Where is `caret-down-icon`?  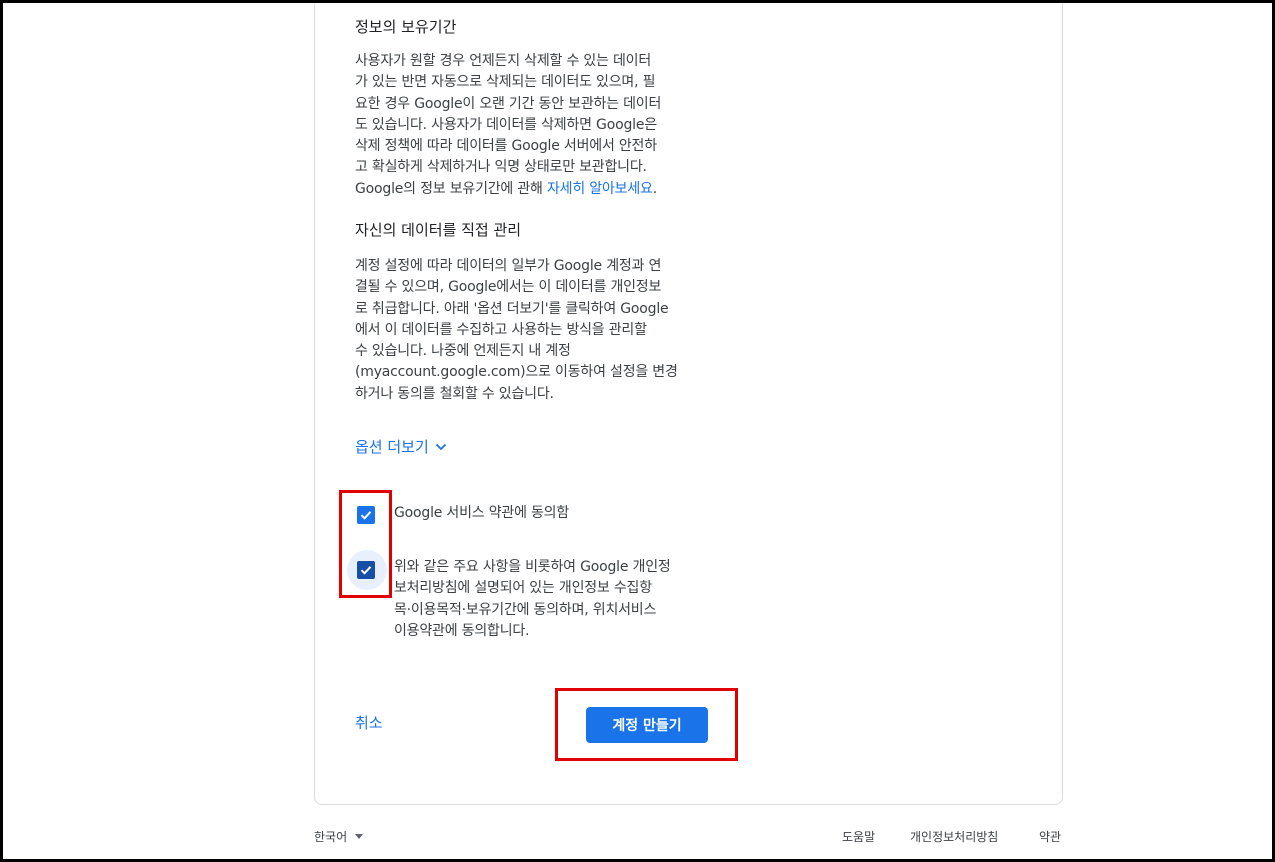 caret-down-icon is located at coordinates (359, 836).